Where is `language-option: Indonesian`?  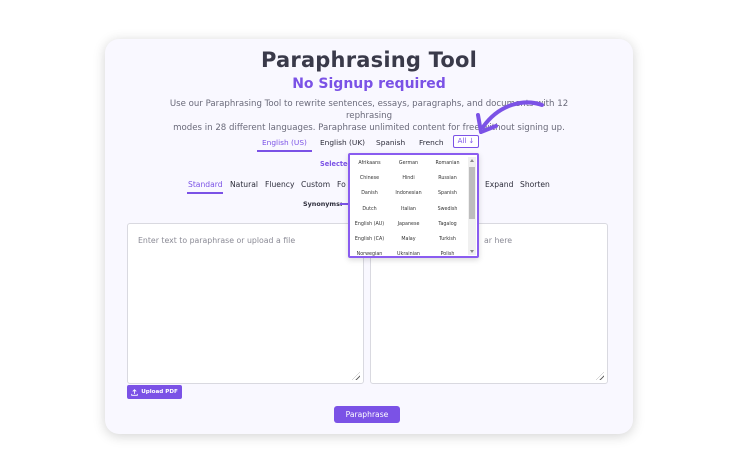 language-option: Indonesian is located at coordinates (408, 196).